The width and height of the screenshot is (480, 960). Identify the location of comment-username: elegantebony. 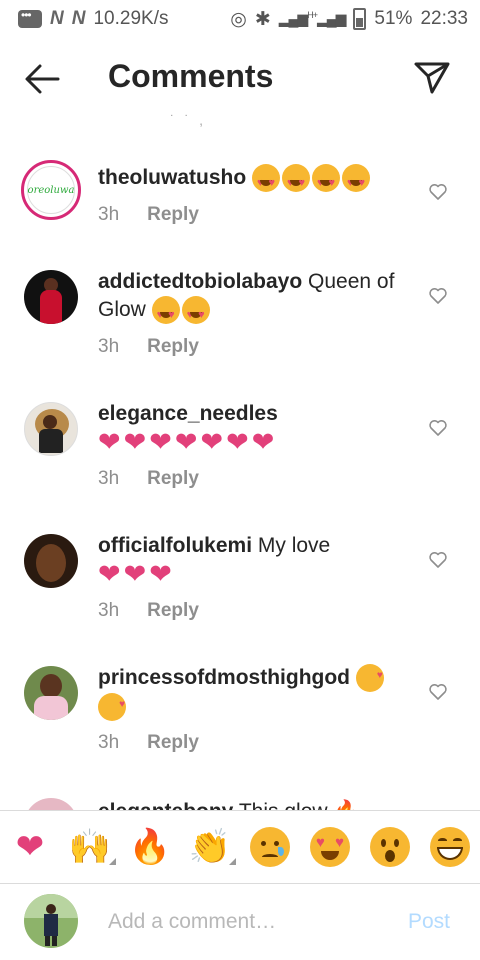
(165, 805).